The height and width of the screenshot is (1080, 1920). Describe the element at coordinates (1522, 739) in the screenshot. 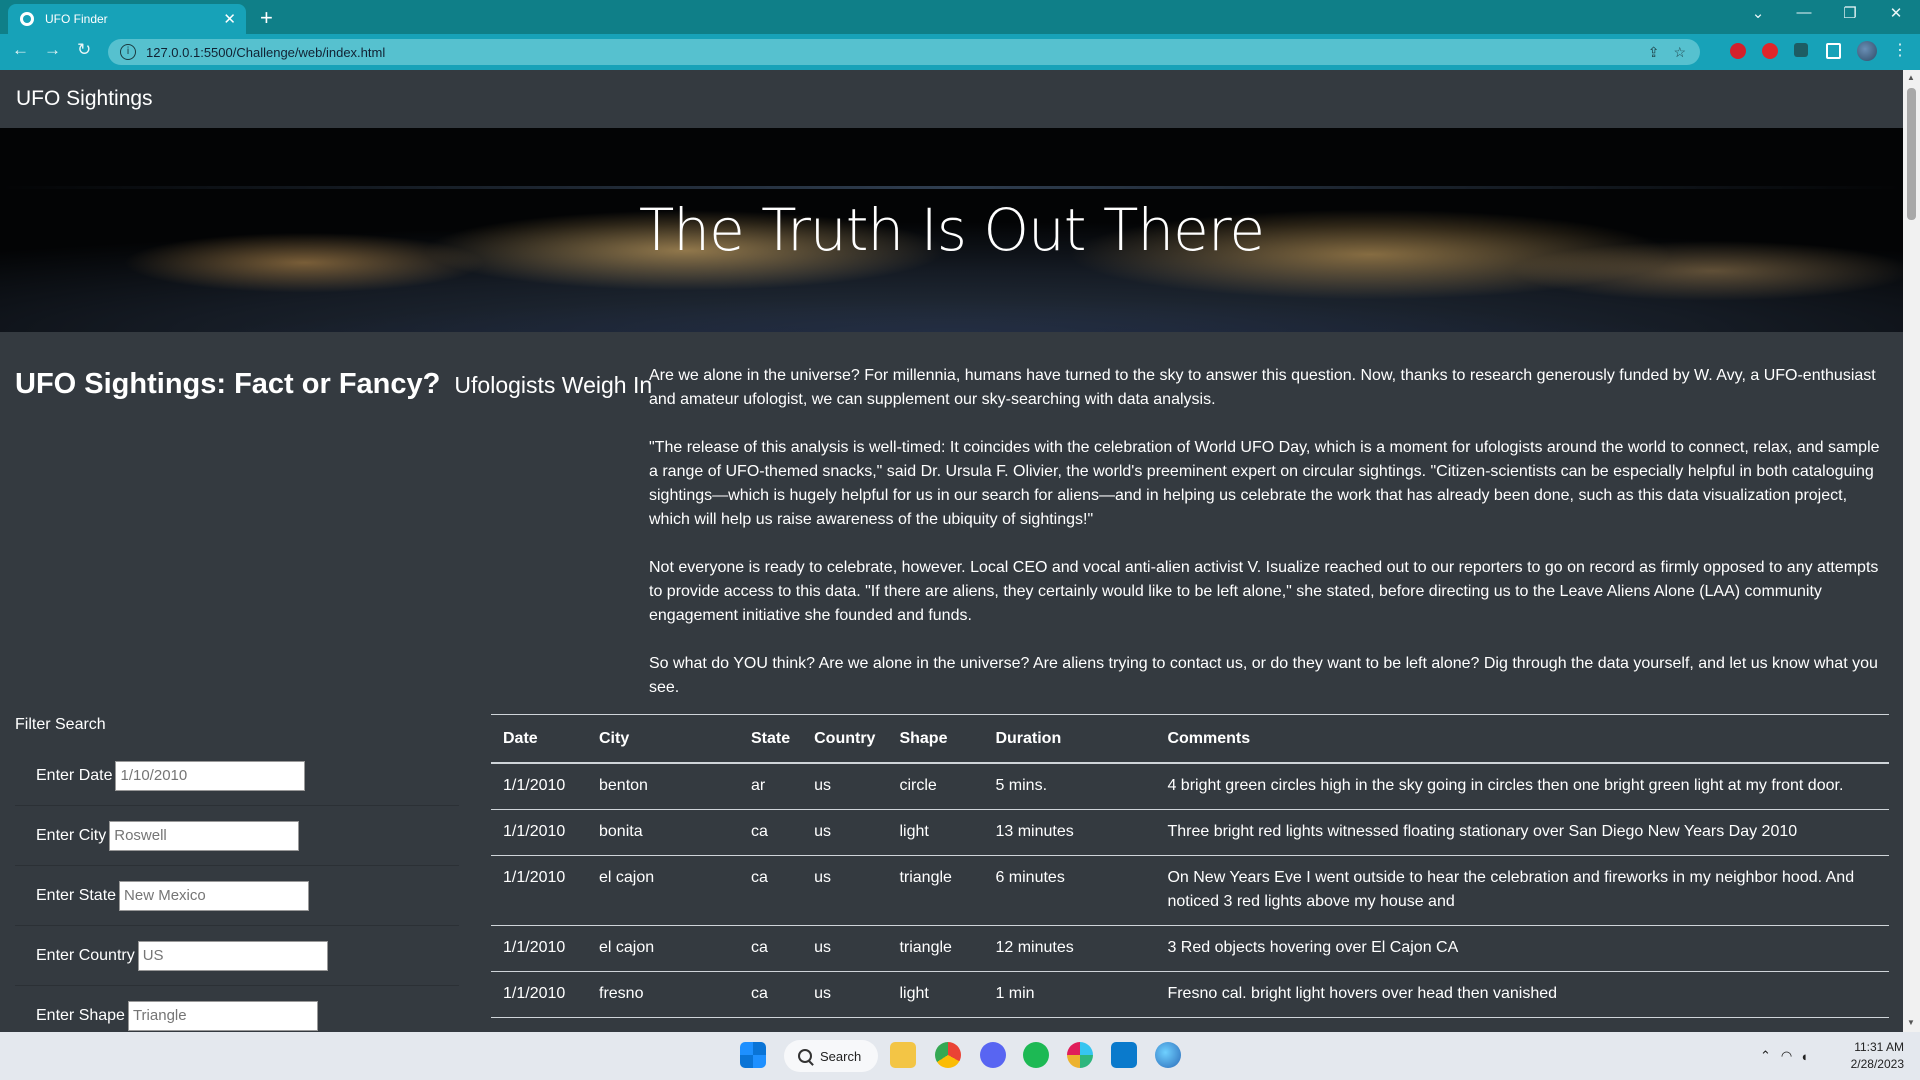

I see `column-header-comments: Comments` at that location.